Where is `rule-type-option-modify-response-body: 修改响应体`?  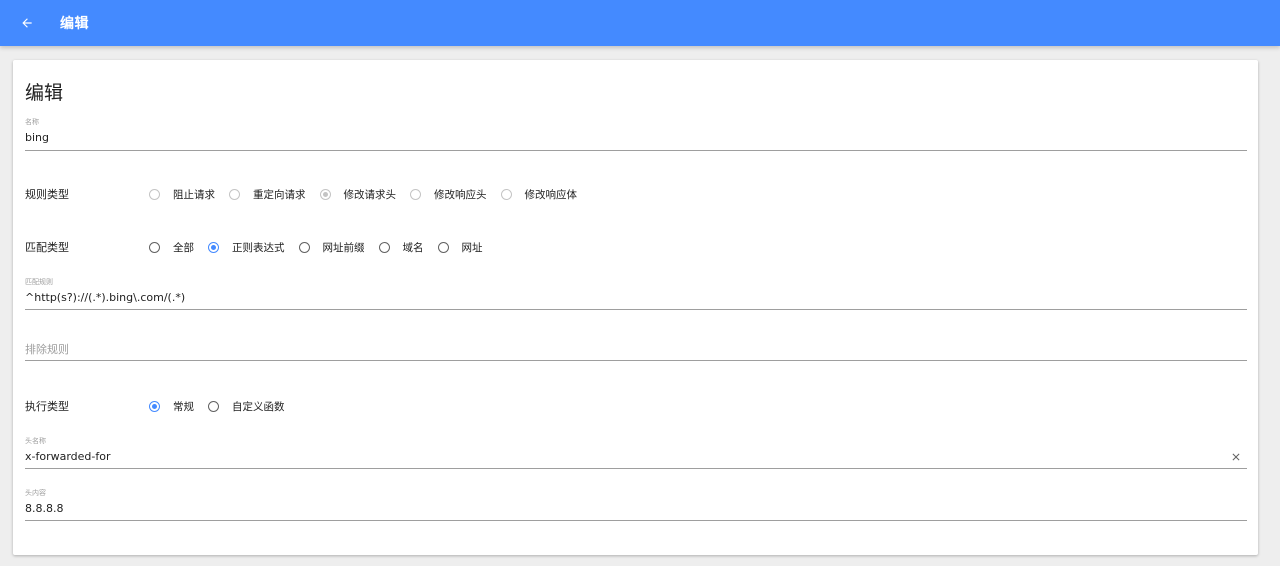 rule-type-option-modify-response-body: 修改响应体 is located at coordinates (539, 194).